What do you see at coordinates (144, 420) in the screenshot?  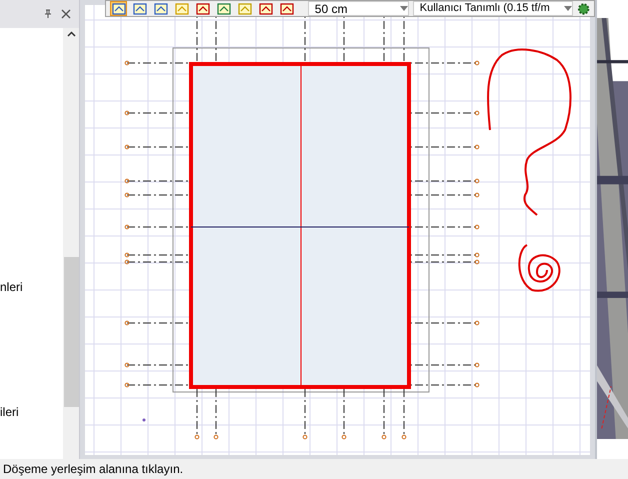 I see `point-marker` at bounding box center [144, 420].